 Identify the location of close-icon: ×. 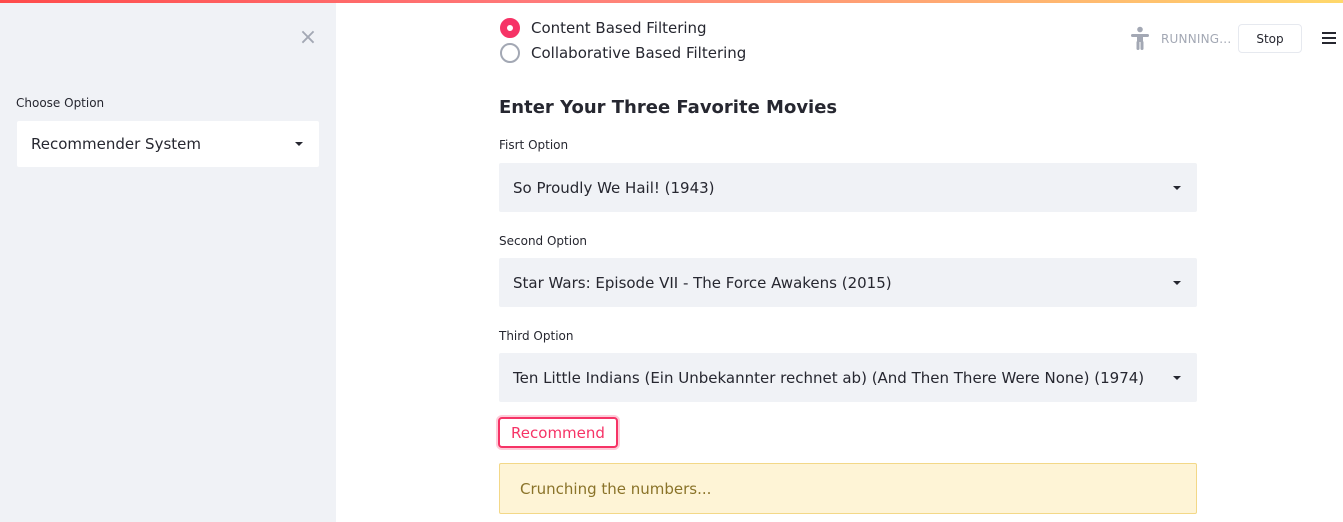
(308, 38).